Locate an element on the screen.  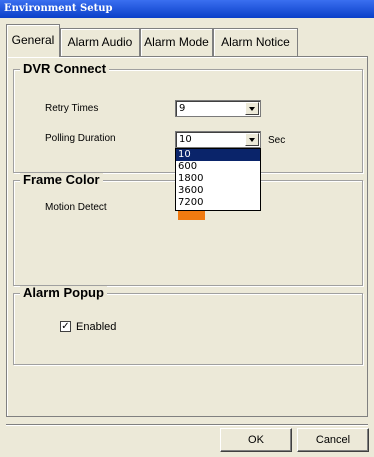
enabled-label: Enabled is located at coordinates (96, 327).